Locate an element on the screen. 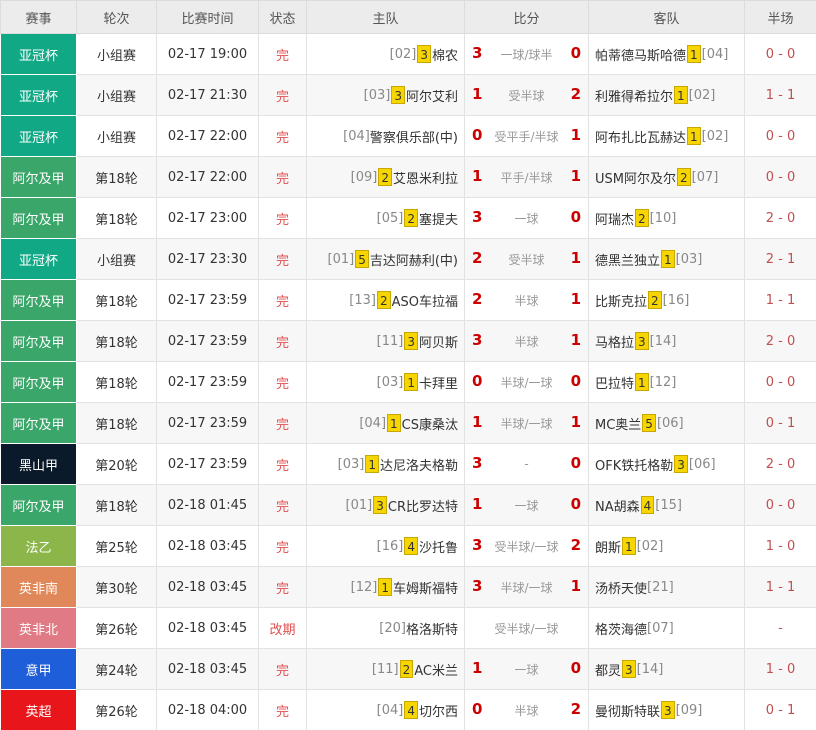 The image size is (816, 730). home-team-cell: [01] 3 CR比罗达特 is located at coordinates (385, 505).